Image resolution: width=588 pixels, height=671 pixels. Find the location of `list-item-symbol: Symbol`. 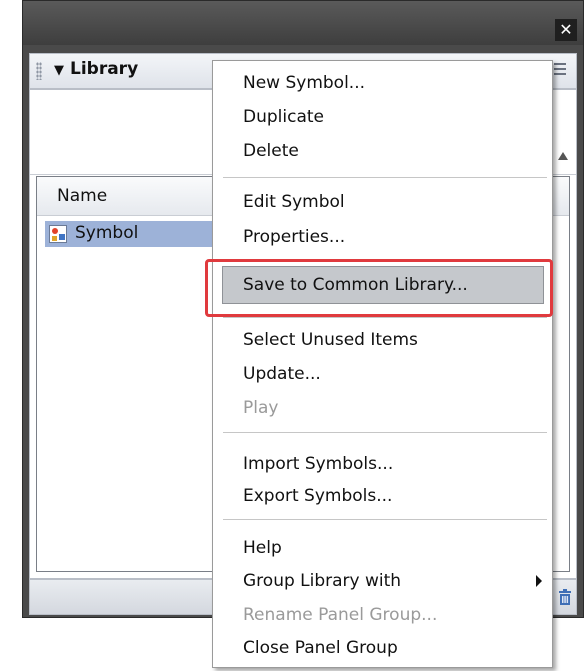

list-item-symbol: Symbol is located at coordinates (132, 234).